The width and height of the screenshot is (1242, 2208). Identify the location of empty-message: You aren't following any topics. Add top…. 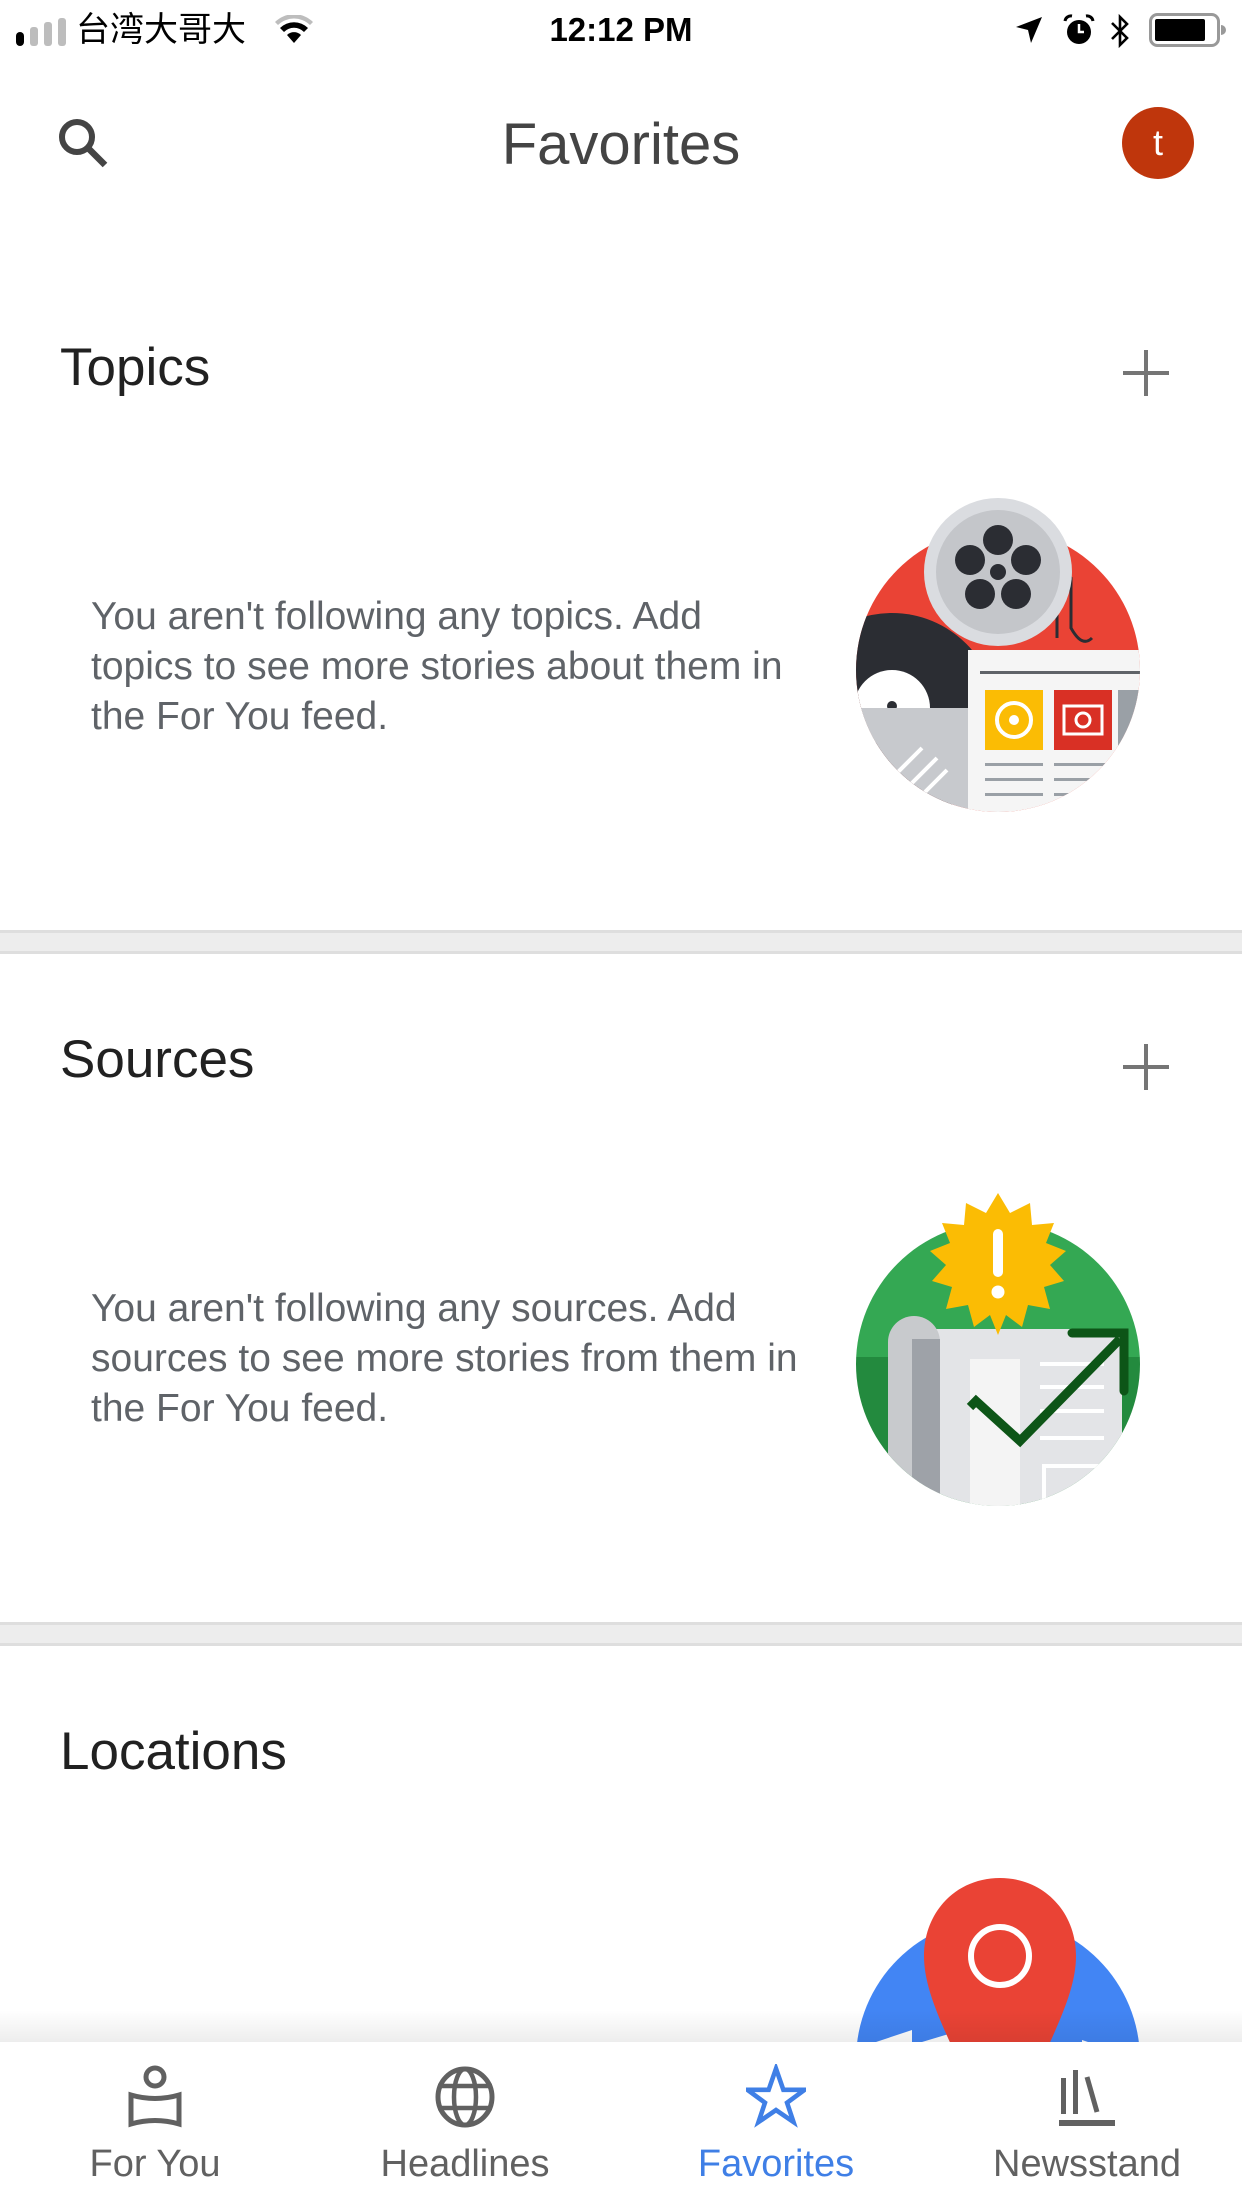
(437, 666).